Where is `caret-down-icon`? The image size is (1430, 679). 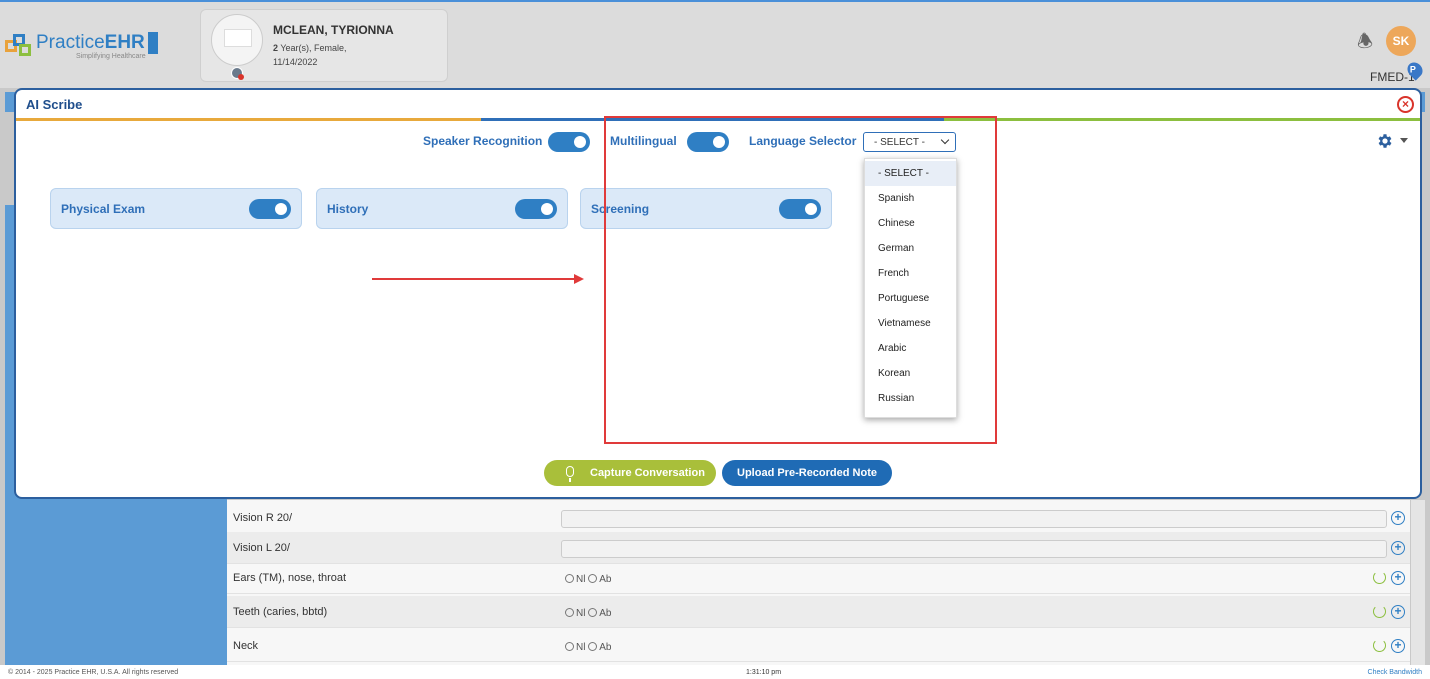
caret-down-icon is located at coordinates (1404, 140).